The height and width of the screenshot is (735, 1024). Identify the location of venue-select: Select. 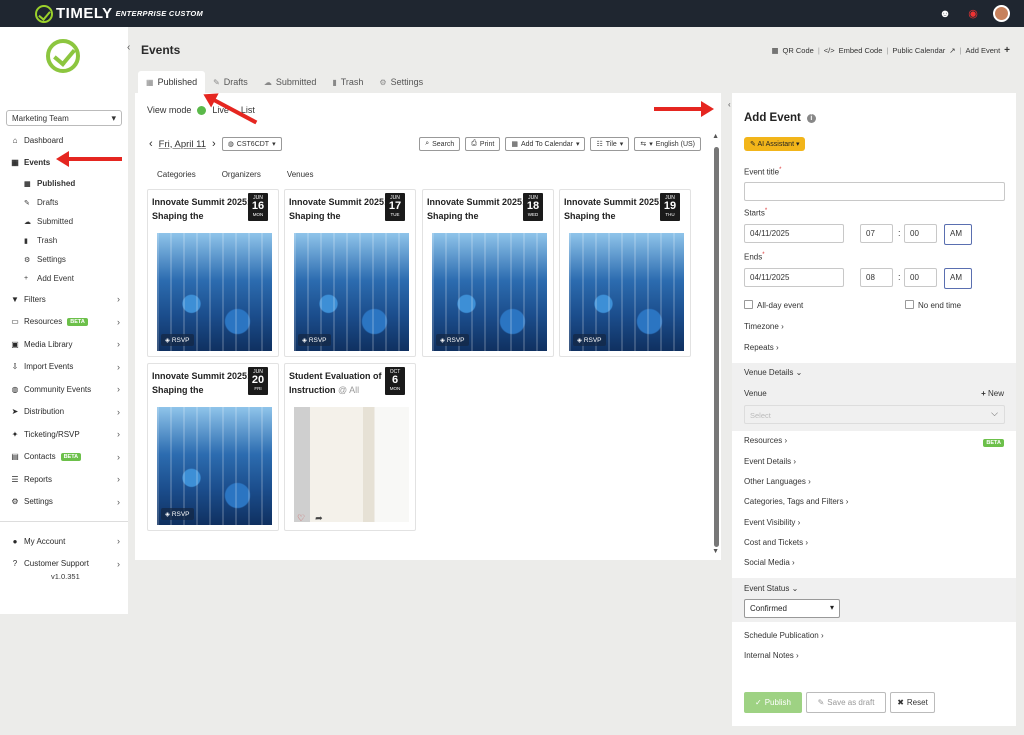
(874, 414).